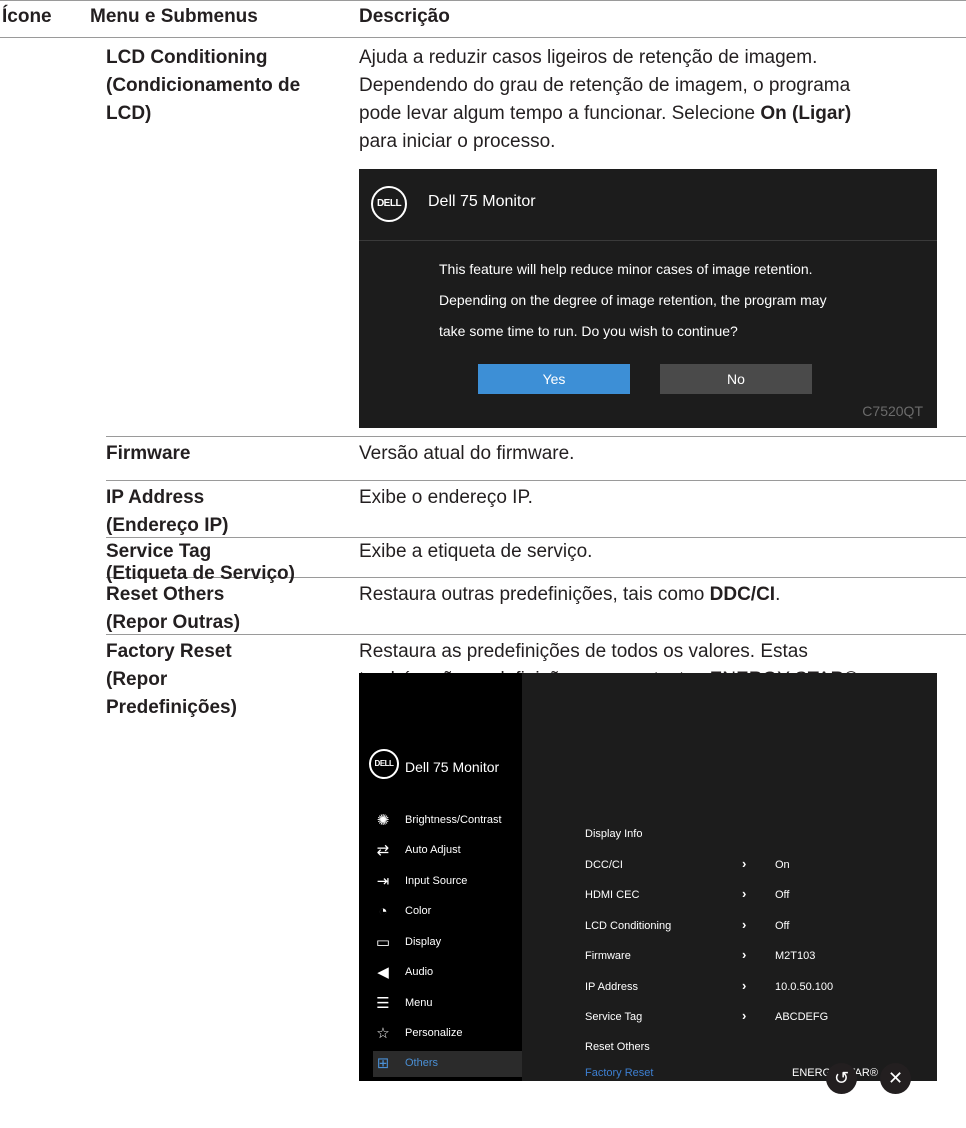 This screenshot has height=1128, width=966. I want to click on osd-menu-item-input-source: ⇥ Input Source, so click(447, 882).